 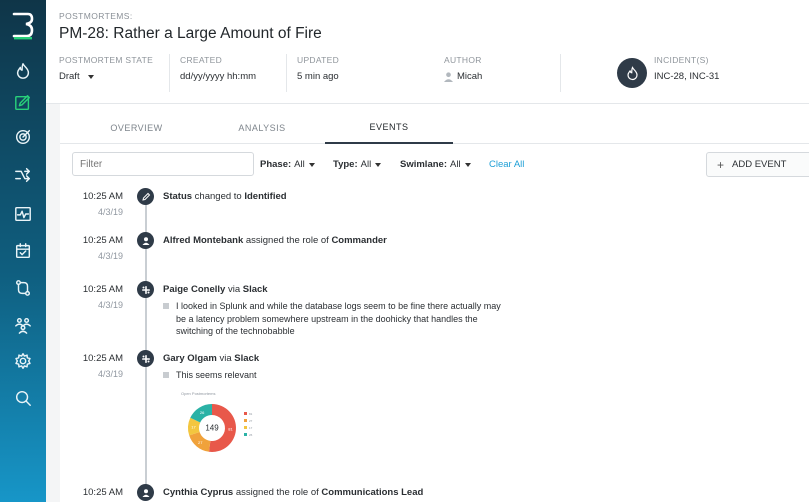 I want to click on logo-icon, so click(x=23, y=25).